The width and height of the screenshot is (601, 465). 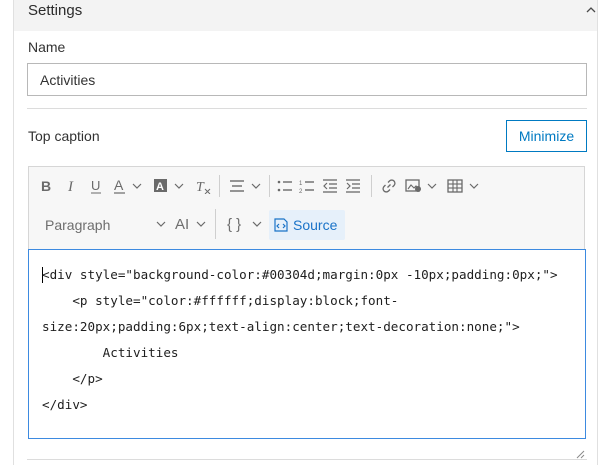 What do you see at coordinates (597, 232) in the screenshot?
I see `panel-right-border` at bounding box center [597, 232].